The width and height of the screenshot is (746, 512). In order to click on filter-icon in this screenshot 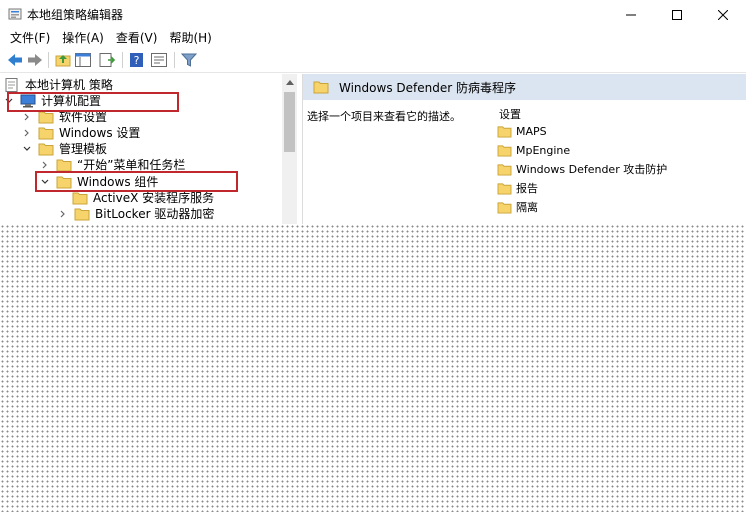, I will do `click(189, 60)`.